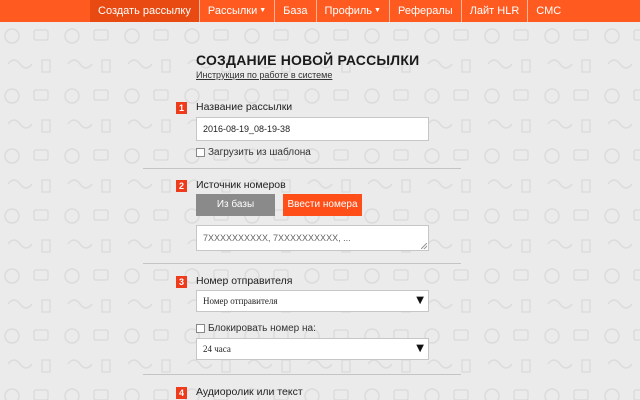 Image resolution: width=640 pixels, height=400 pixels. I want to click on from-base-button: Из базы, so click(235, 205).